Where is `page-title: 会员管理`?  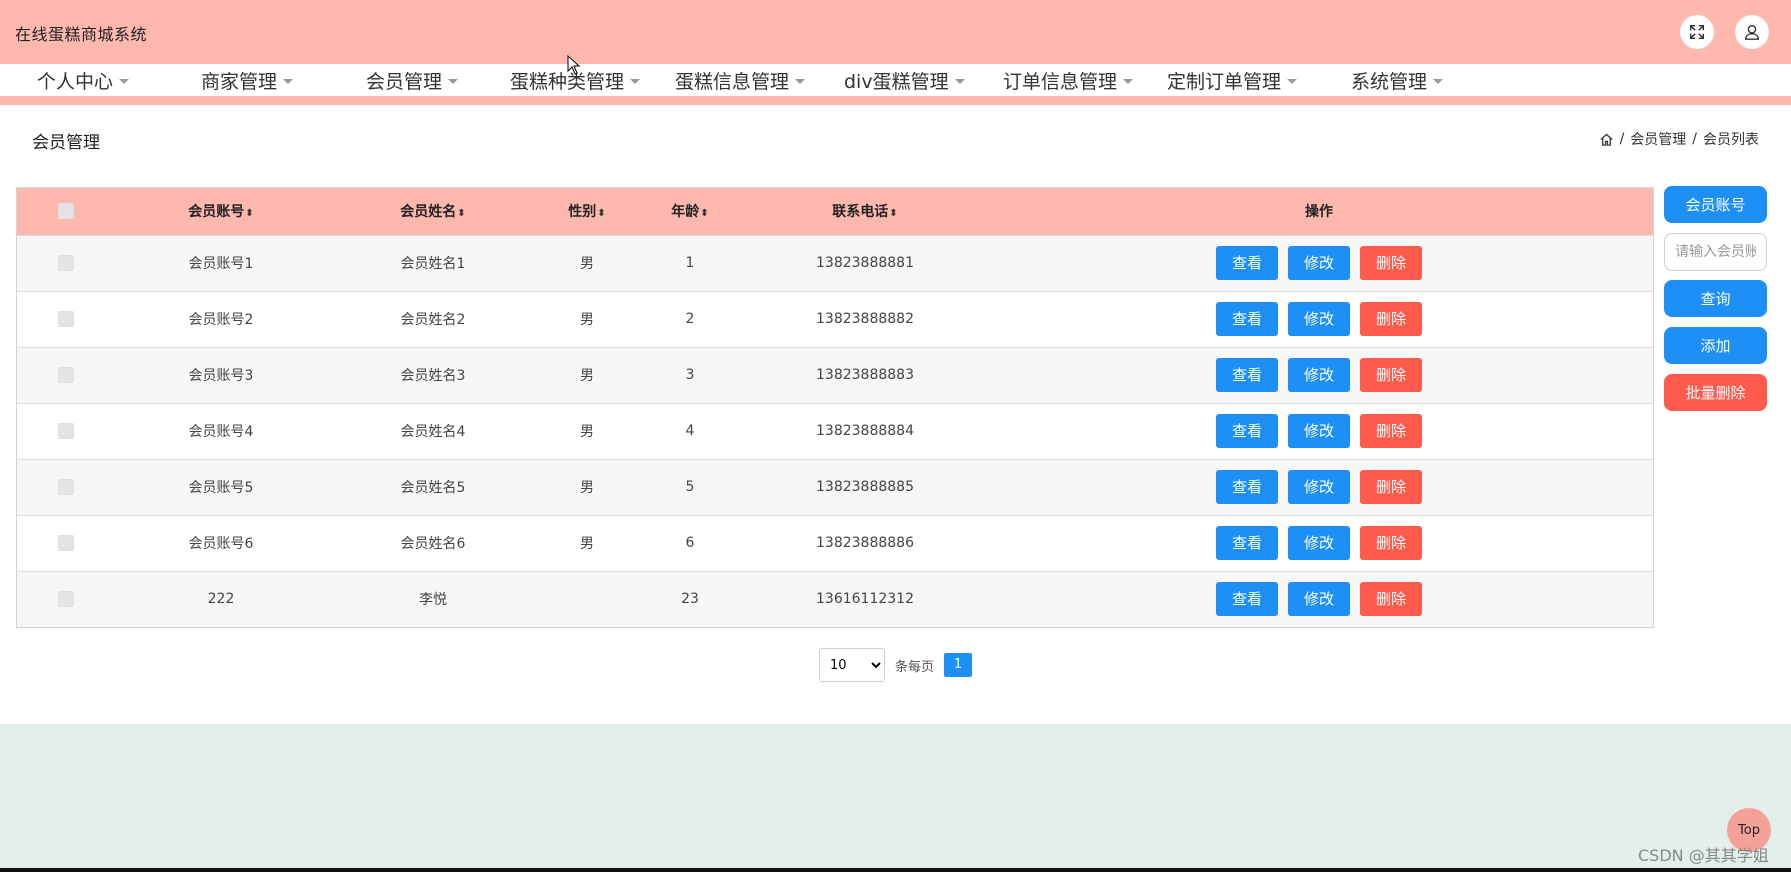 page-title: 会员管理 is located at coordinates (66, 143).